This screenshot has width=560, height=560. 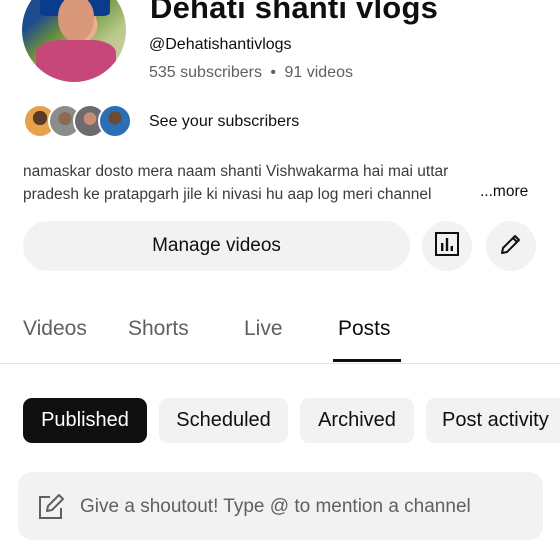 I want to click on channel-tabs: Videos Shorts Live Posts, so click(x=280, y=333).